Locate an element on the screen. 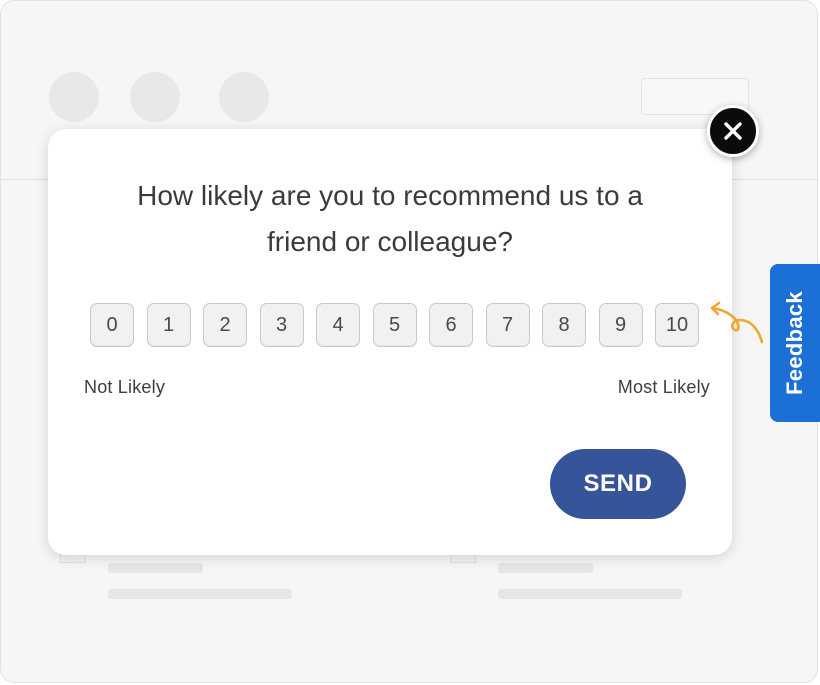 Image resolution: width=820 pixels, height=685 pixels. feedback-tab: Feedback is located at coordinates (795, 343).